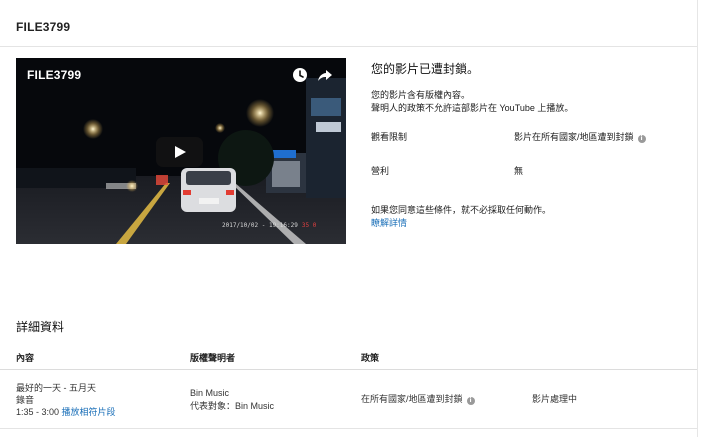 The height and width of the screenshot is (437, 720). What do you see at coordinates (89, 412) in the screenshot?
I see `play-matched-segment-link: 播放相符片段` at bounding box center [89, 412].